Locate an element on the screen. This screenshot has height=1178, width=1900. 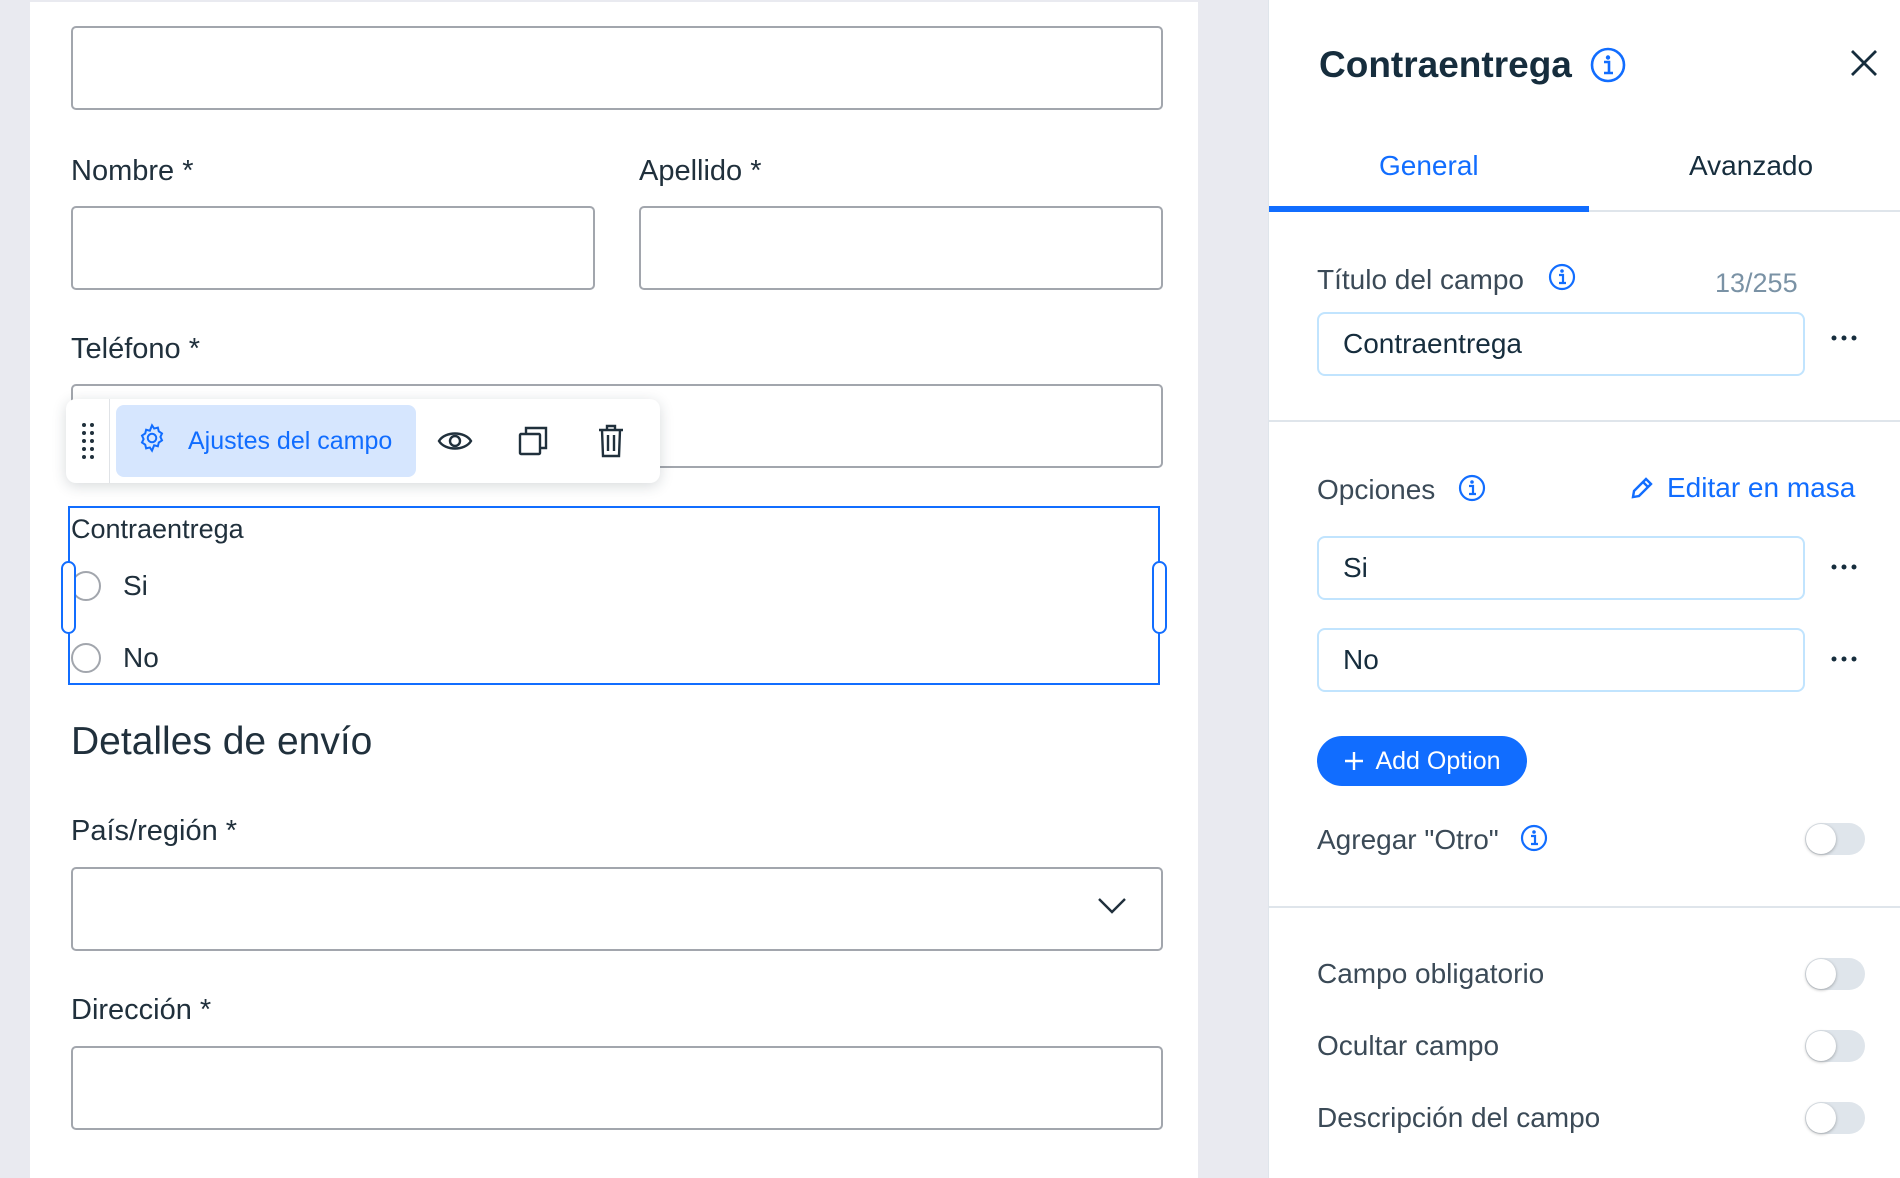
character-counter: 13/255 is located at coordinates (1756, 283).